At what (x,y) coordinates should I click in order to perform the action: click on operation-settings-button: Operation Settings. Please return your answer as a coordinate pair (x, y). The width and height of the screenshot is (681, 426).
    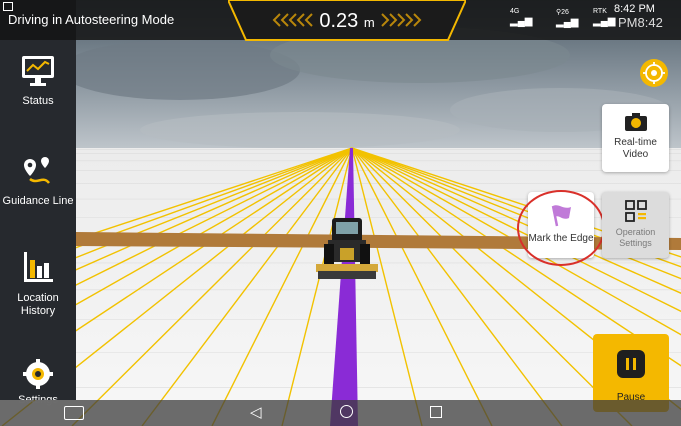
    Looking at the image, I should click on (635, 225).